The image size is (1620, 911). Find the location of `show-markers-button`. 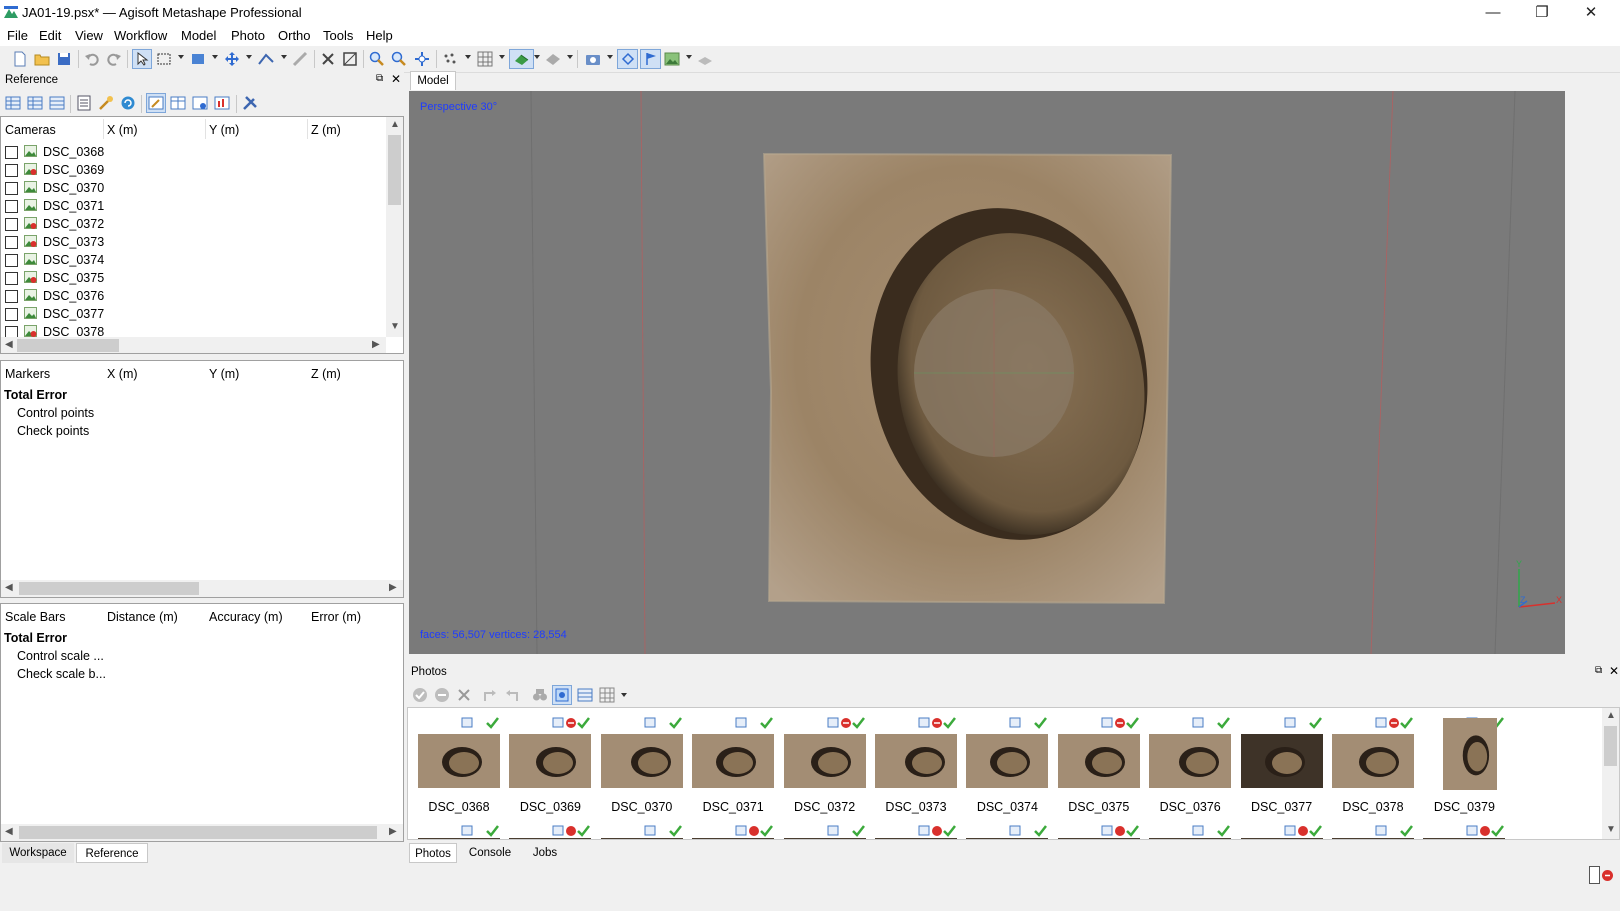

show-markers-button is located at coordinates (627, 59).